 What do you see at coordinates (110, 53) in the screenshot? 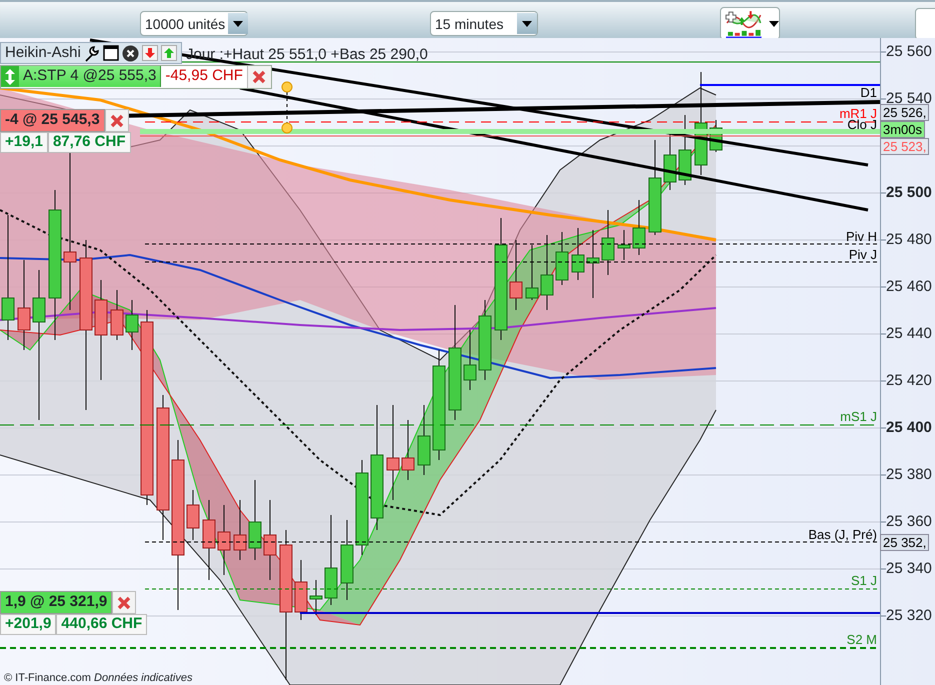
I see `window-icon` at bounding box center [110, 53].